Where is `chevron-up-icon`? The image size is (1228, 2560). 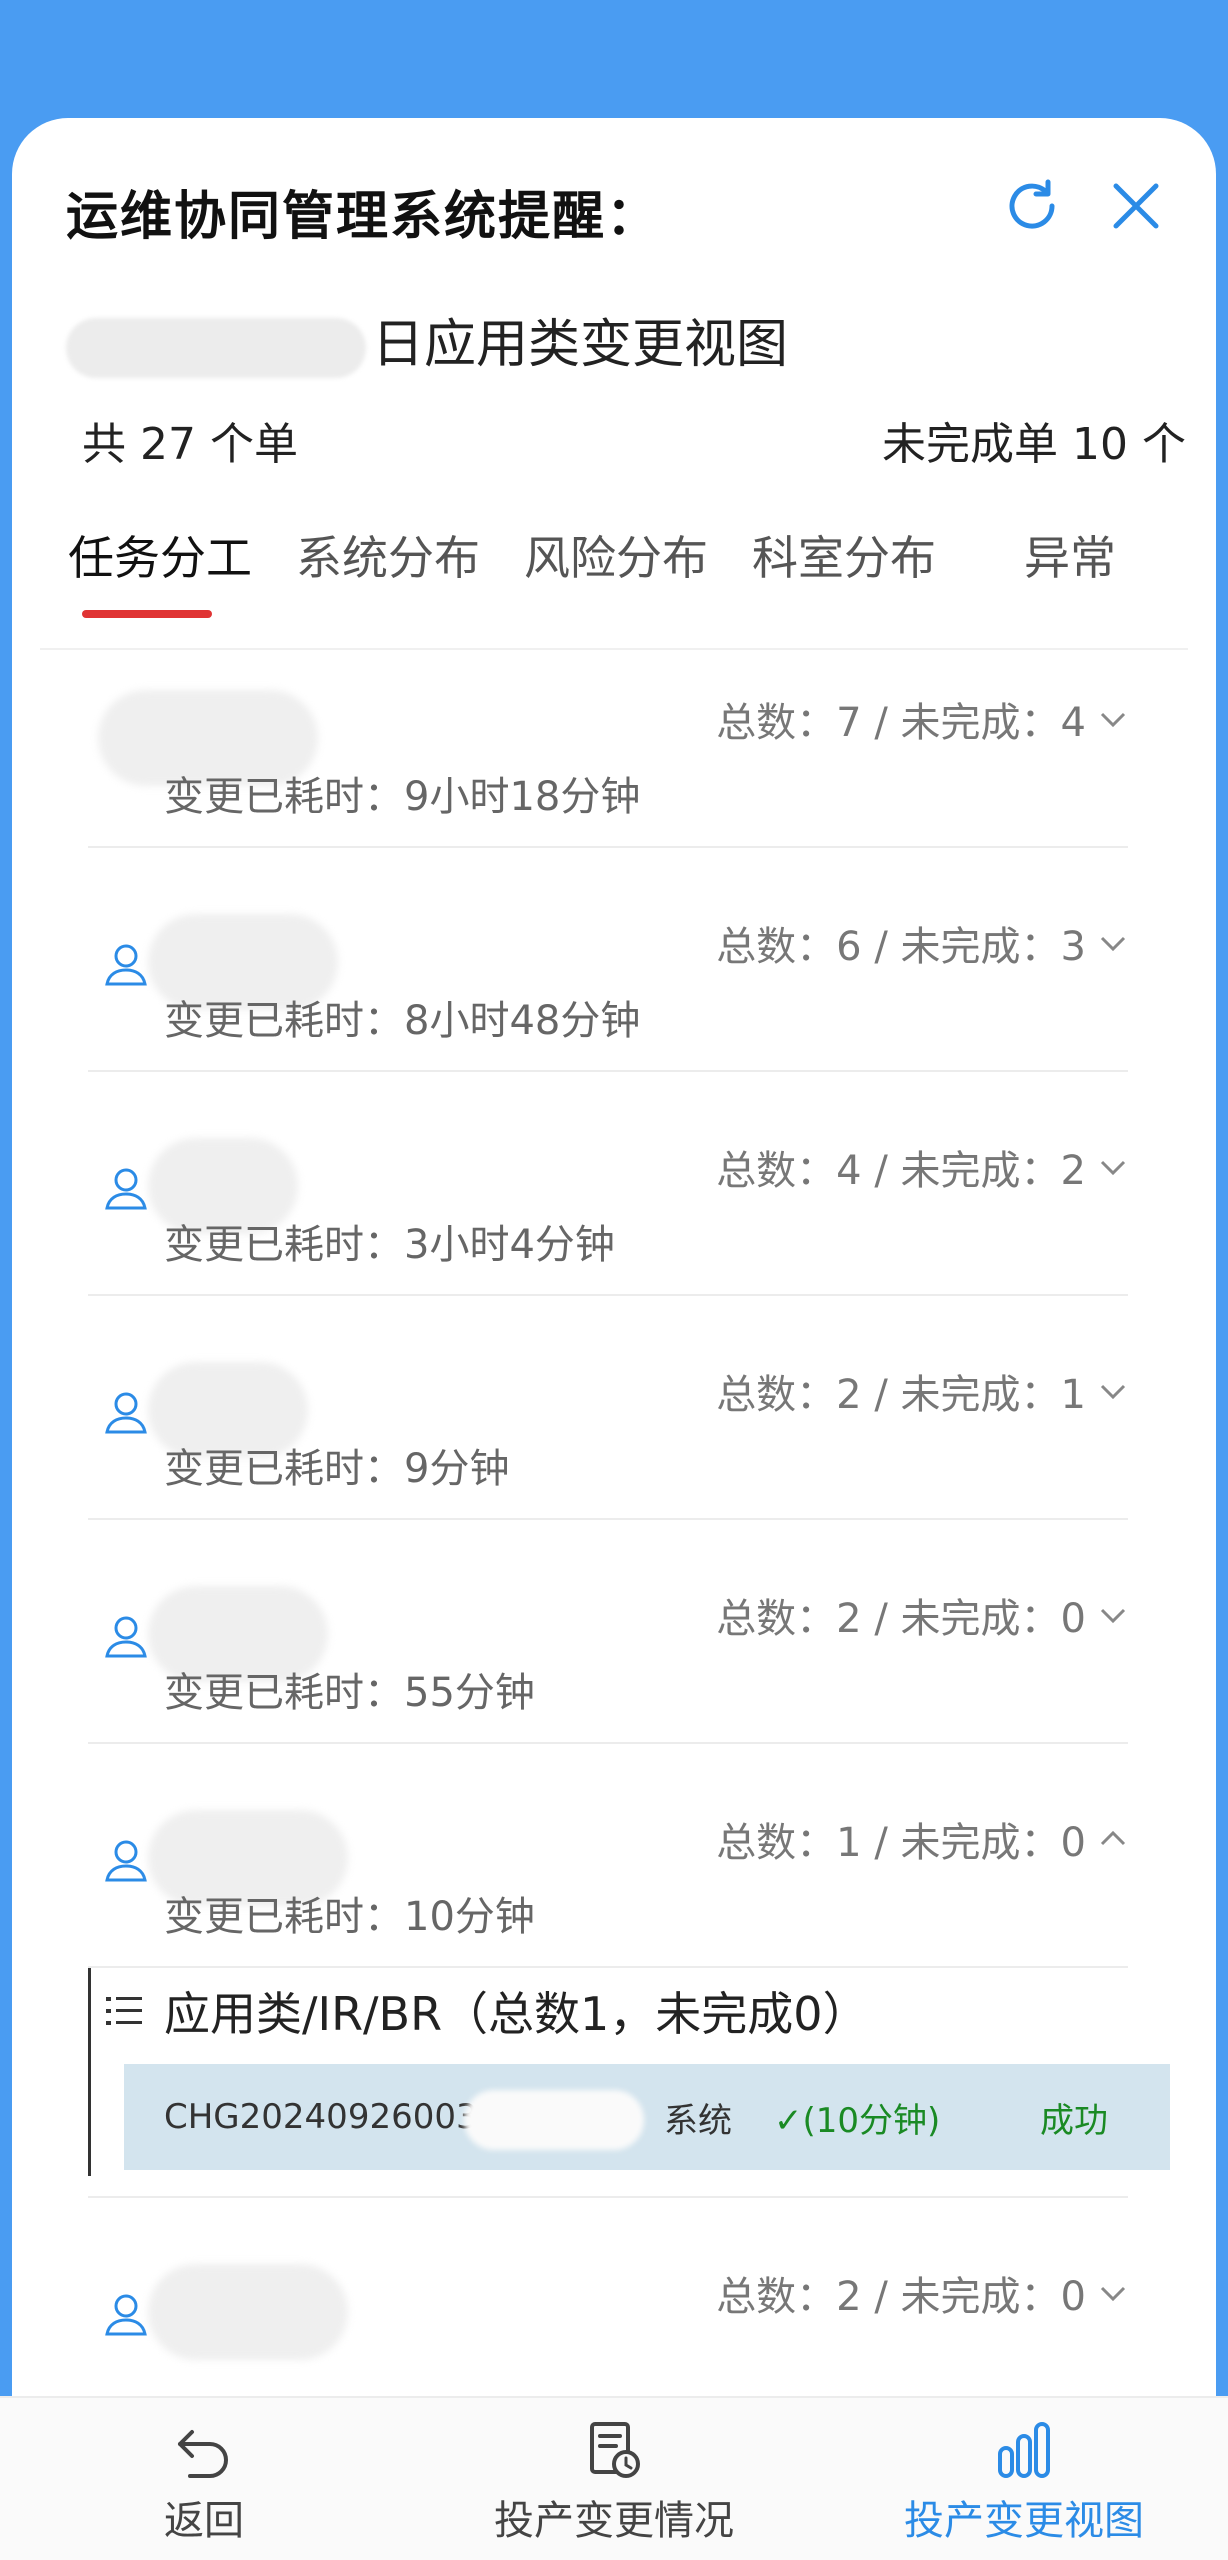 chevron-up-icon is located at coordinates (1113, 1838).